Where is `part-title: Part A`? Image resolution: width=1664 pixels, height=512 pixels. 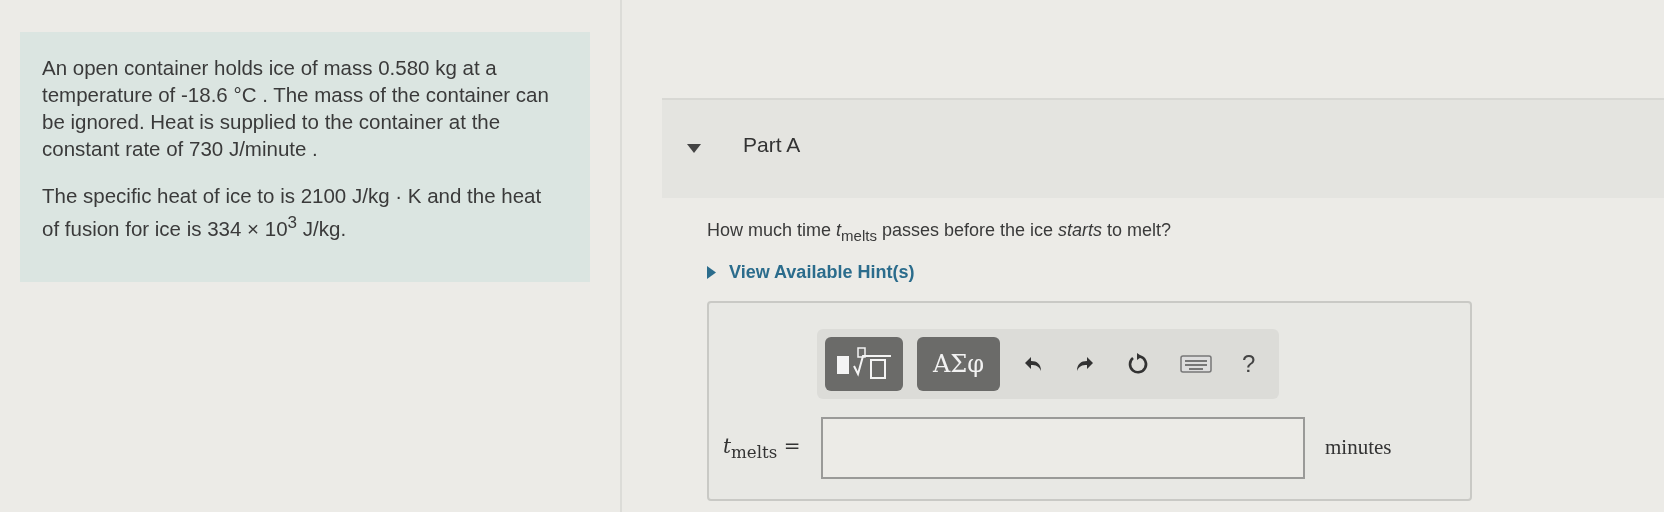 part-title: Part A is located at coordinates (772, 145).